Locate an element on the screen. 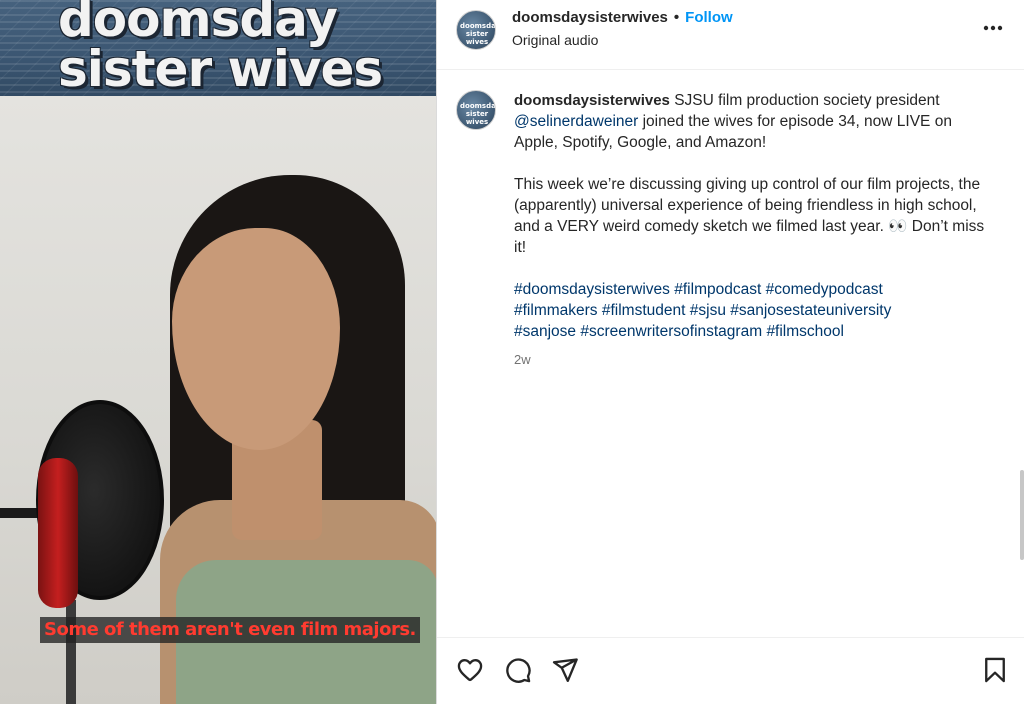  hashtag-link: #comedypodcast is located at coordinates (824, 289).